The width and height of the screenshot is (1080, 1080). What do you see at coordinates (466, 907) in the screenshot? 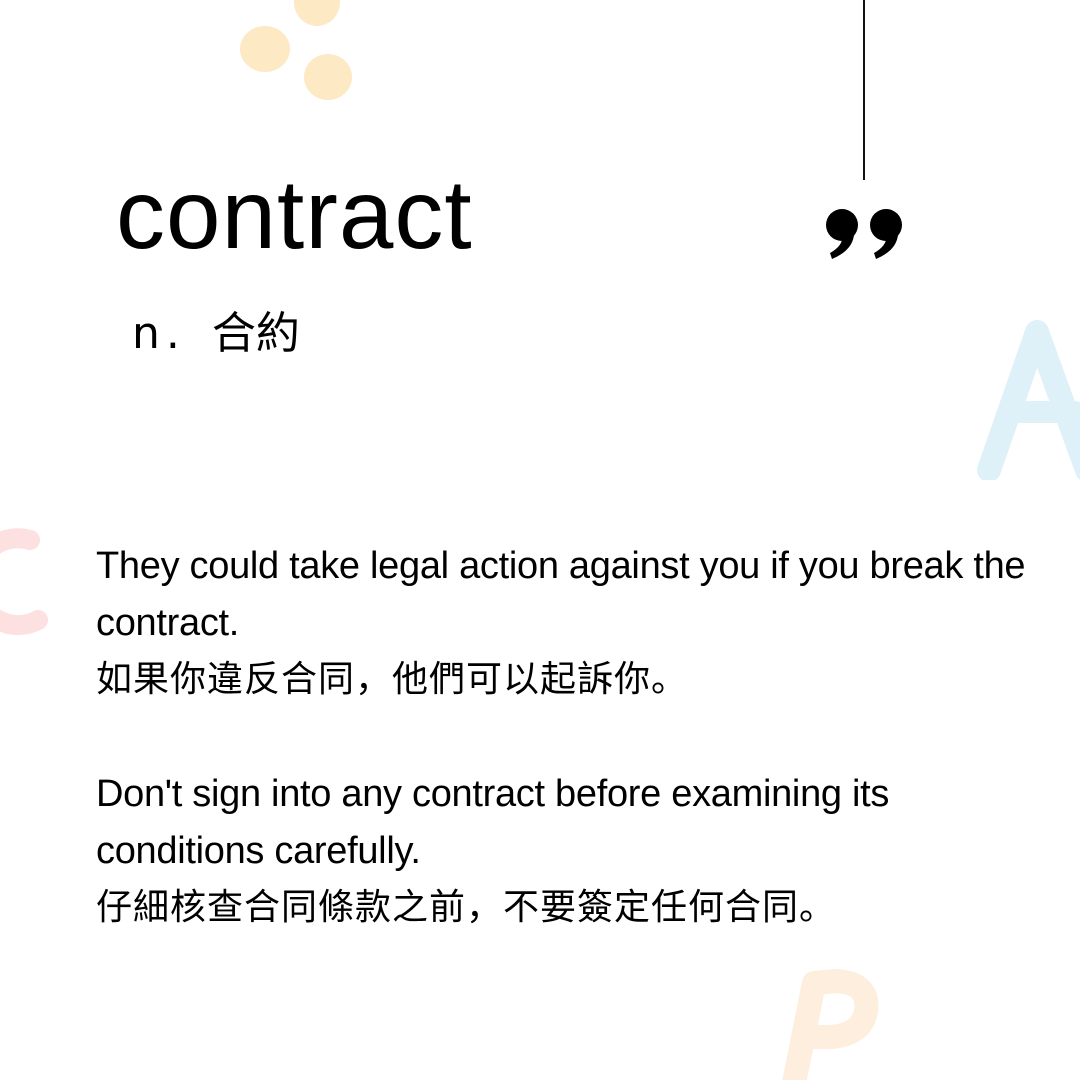
I see `example-chinese: 仔細核查合同條款之前，不要簽定任何合同。` at bounding box center [466, 907].